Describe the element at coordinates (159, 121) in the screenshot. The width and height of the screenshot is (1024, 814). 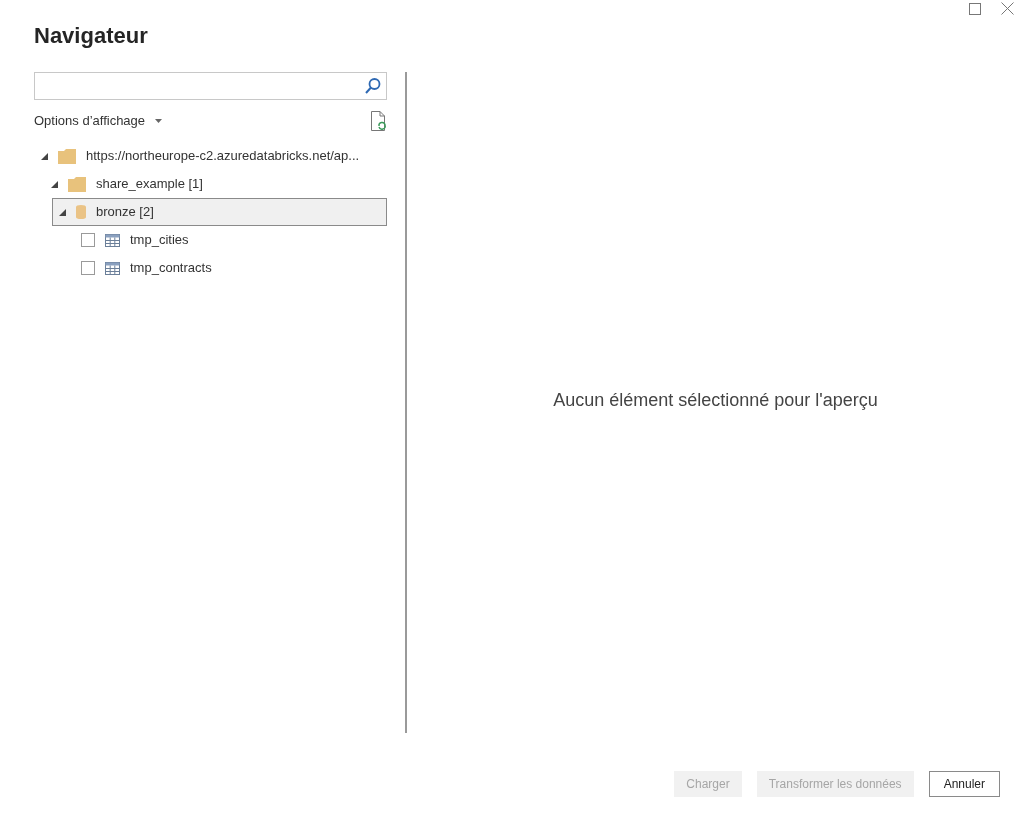
I see `caret-icon` at that location.